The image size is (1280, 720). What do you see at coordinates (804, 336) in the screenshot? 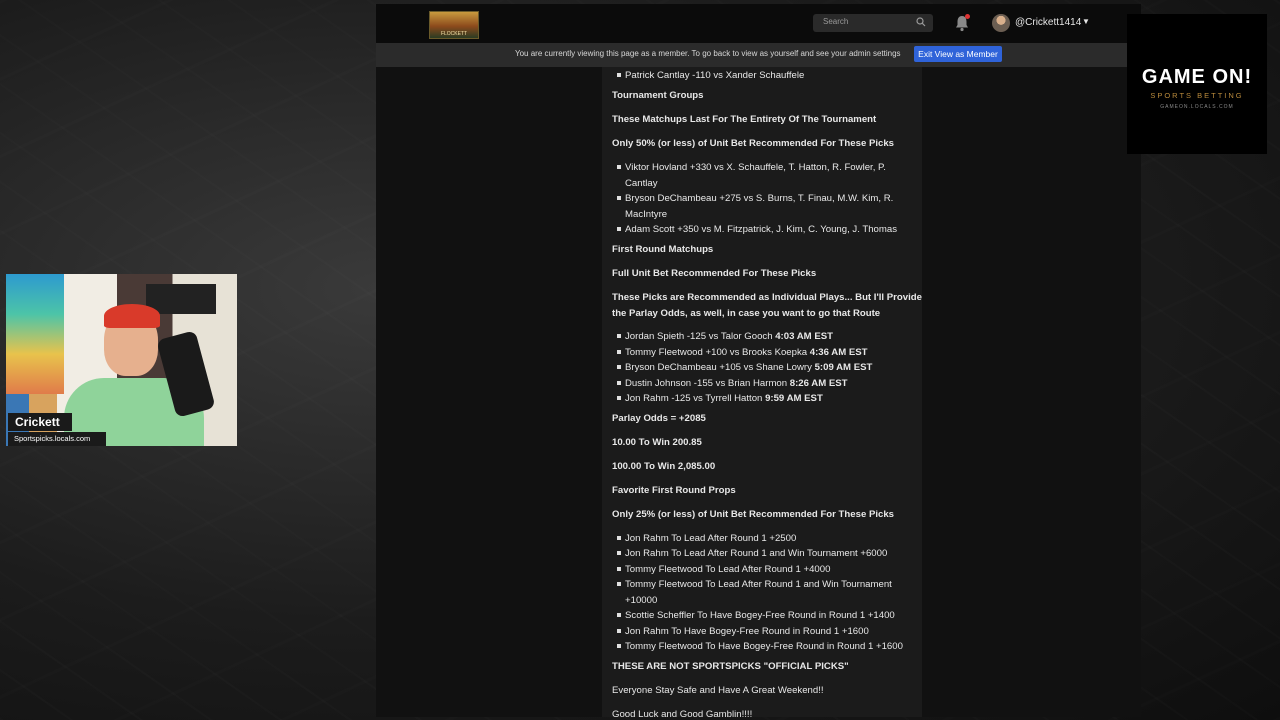
I see `matchup-time: 4:03 AM EST` at bounding box center [804, 336].